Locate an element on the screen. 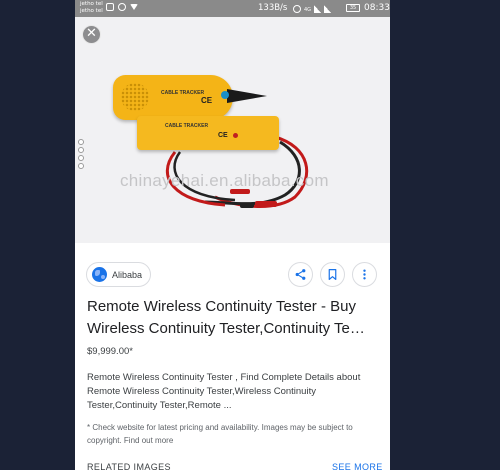  source-chip: Alibaba is located at coordinates (118, 274).